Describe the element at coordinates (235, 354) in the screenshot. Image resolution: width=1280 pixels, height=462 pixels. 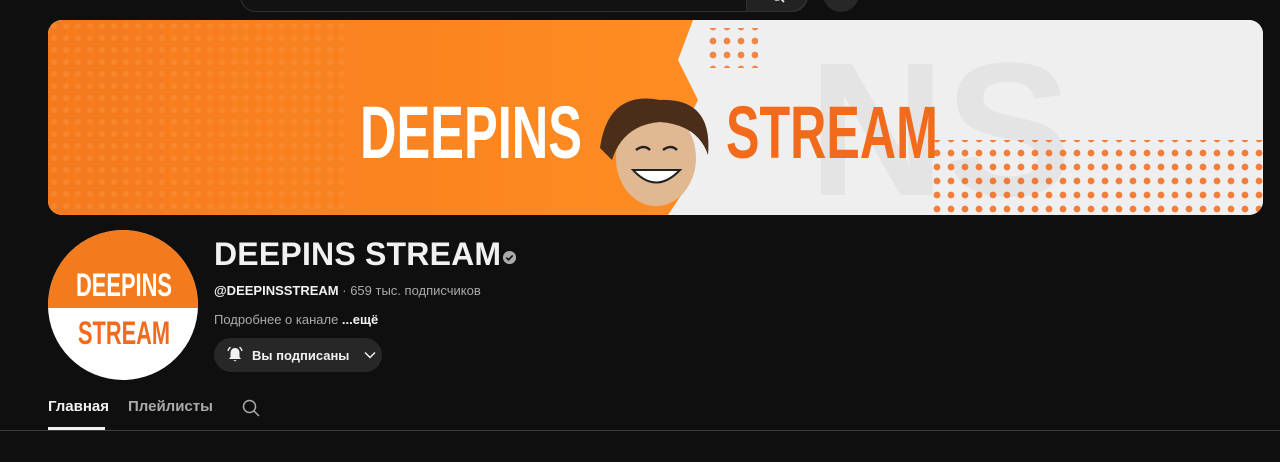
I see `bell-icon` at that location.